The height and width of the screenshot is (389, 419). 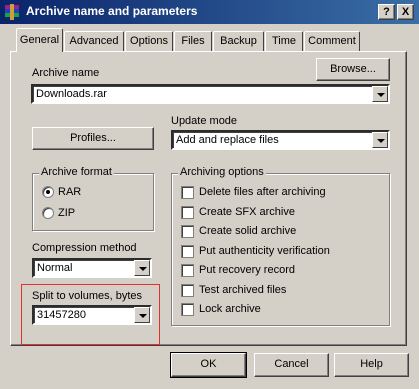 I want to click on compression-method-select: Normal, so click(x=92, y=268).